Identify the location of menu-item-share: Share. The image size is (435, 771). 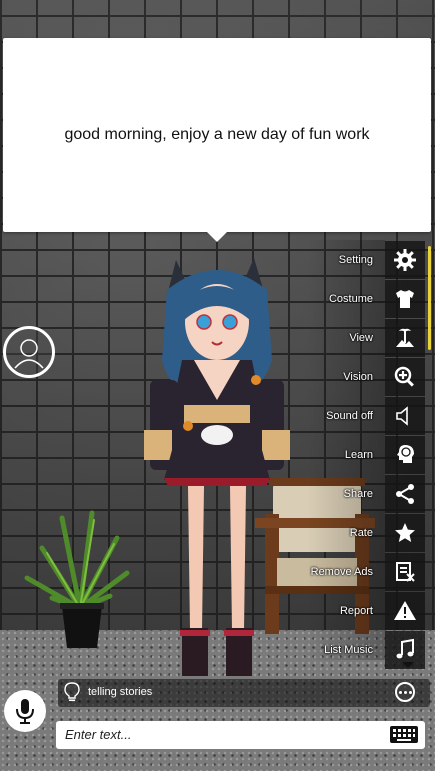
(366, 493).